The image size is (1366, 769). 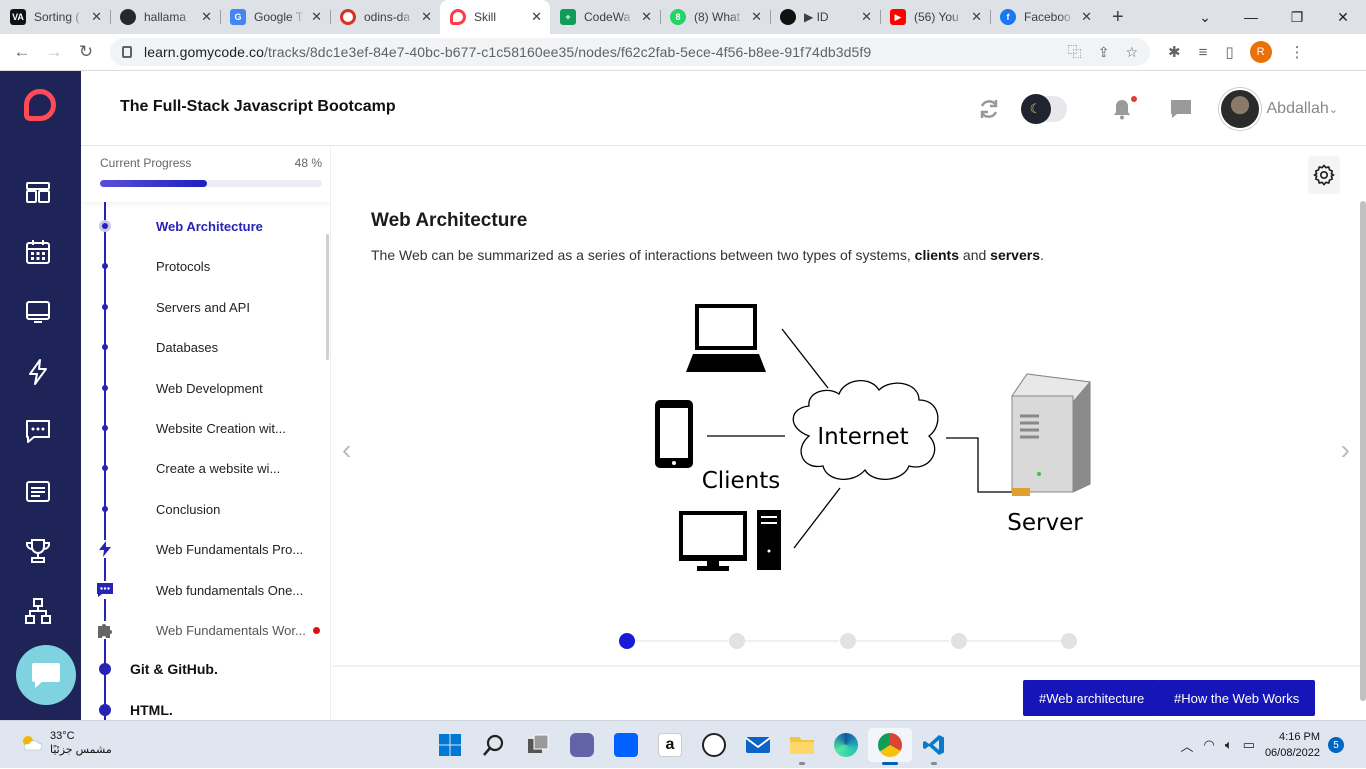 I want to click on moon-icon: ☾, so click(x=1036, y=109).